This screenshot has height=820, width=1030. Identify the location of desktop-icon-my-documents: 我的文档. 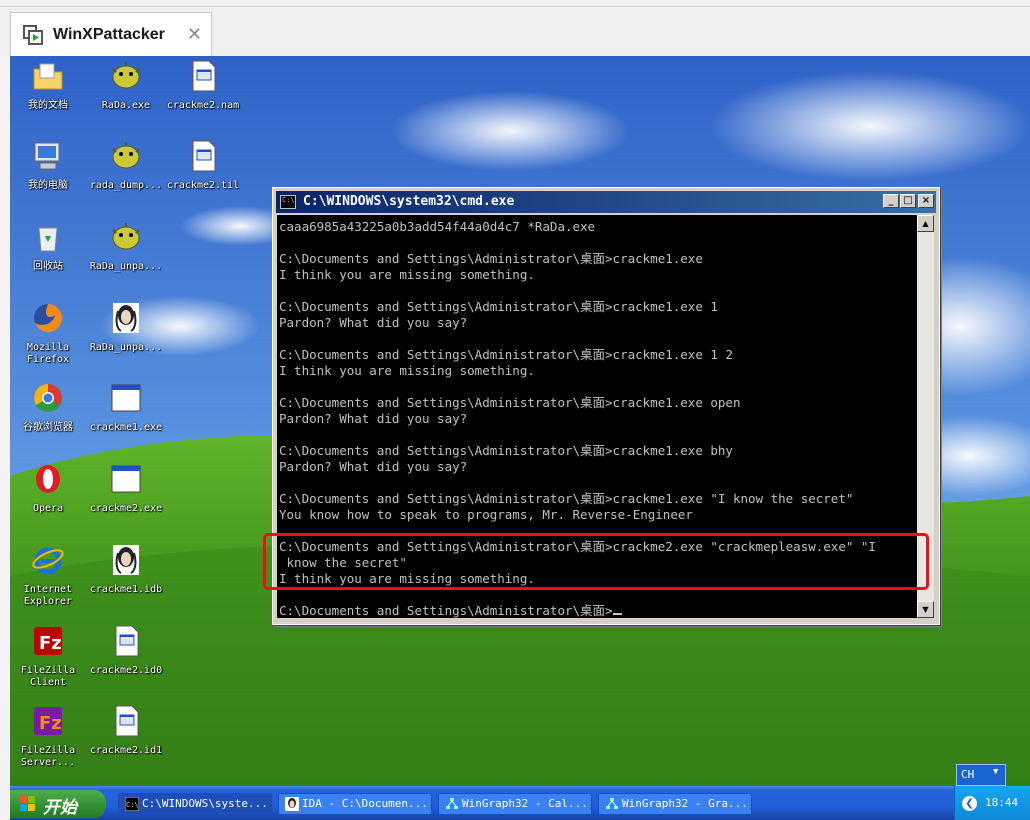
(48, 85).